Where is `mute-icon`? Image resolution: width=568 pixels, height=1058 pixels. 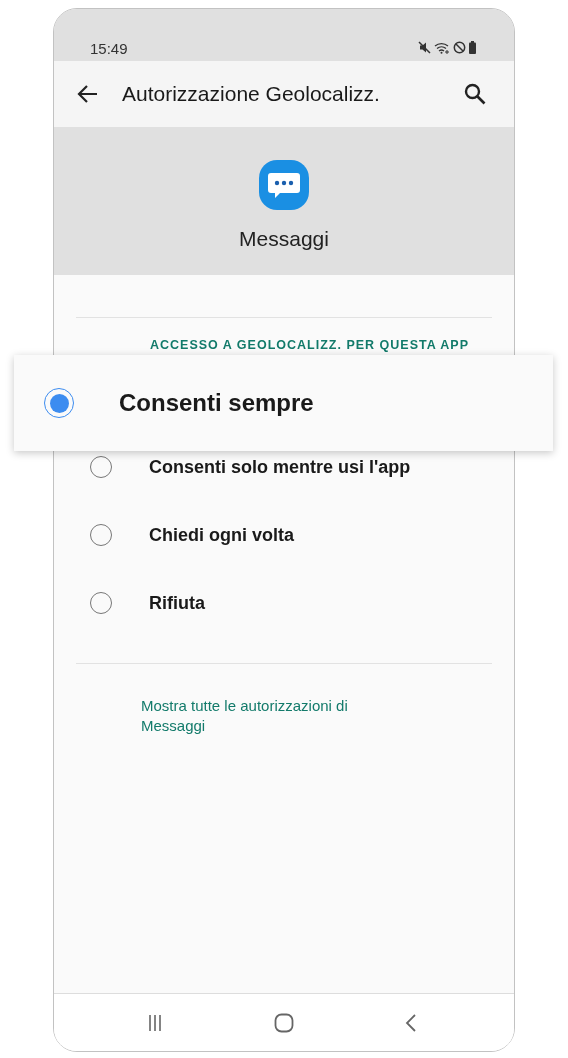
mute-icon is located at coordinates (424, 47).